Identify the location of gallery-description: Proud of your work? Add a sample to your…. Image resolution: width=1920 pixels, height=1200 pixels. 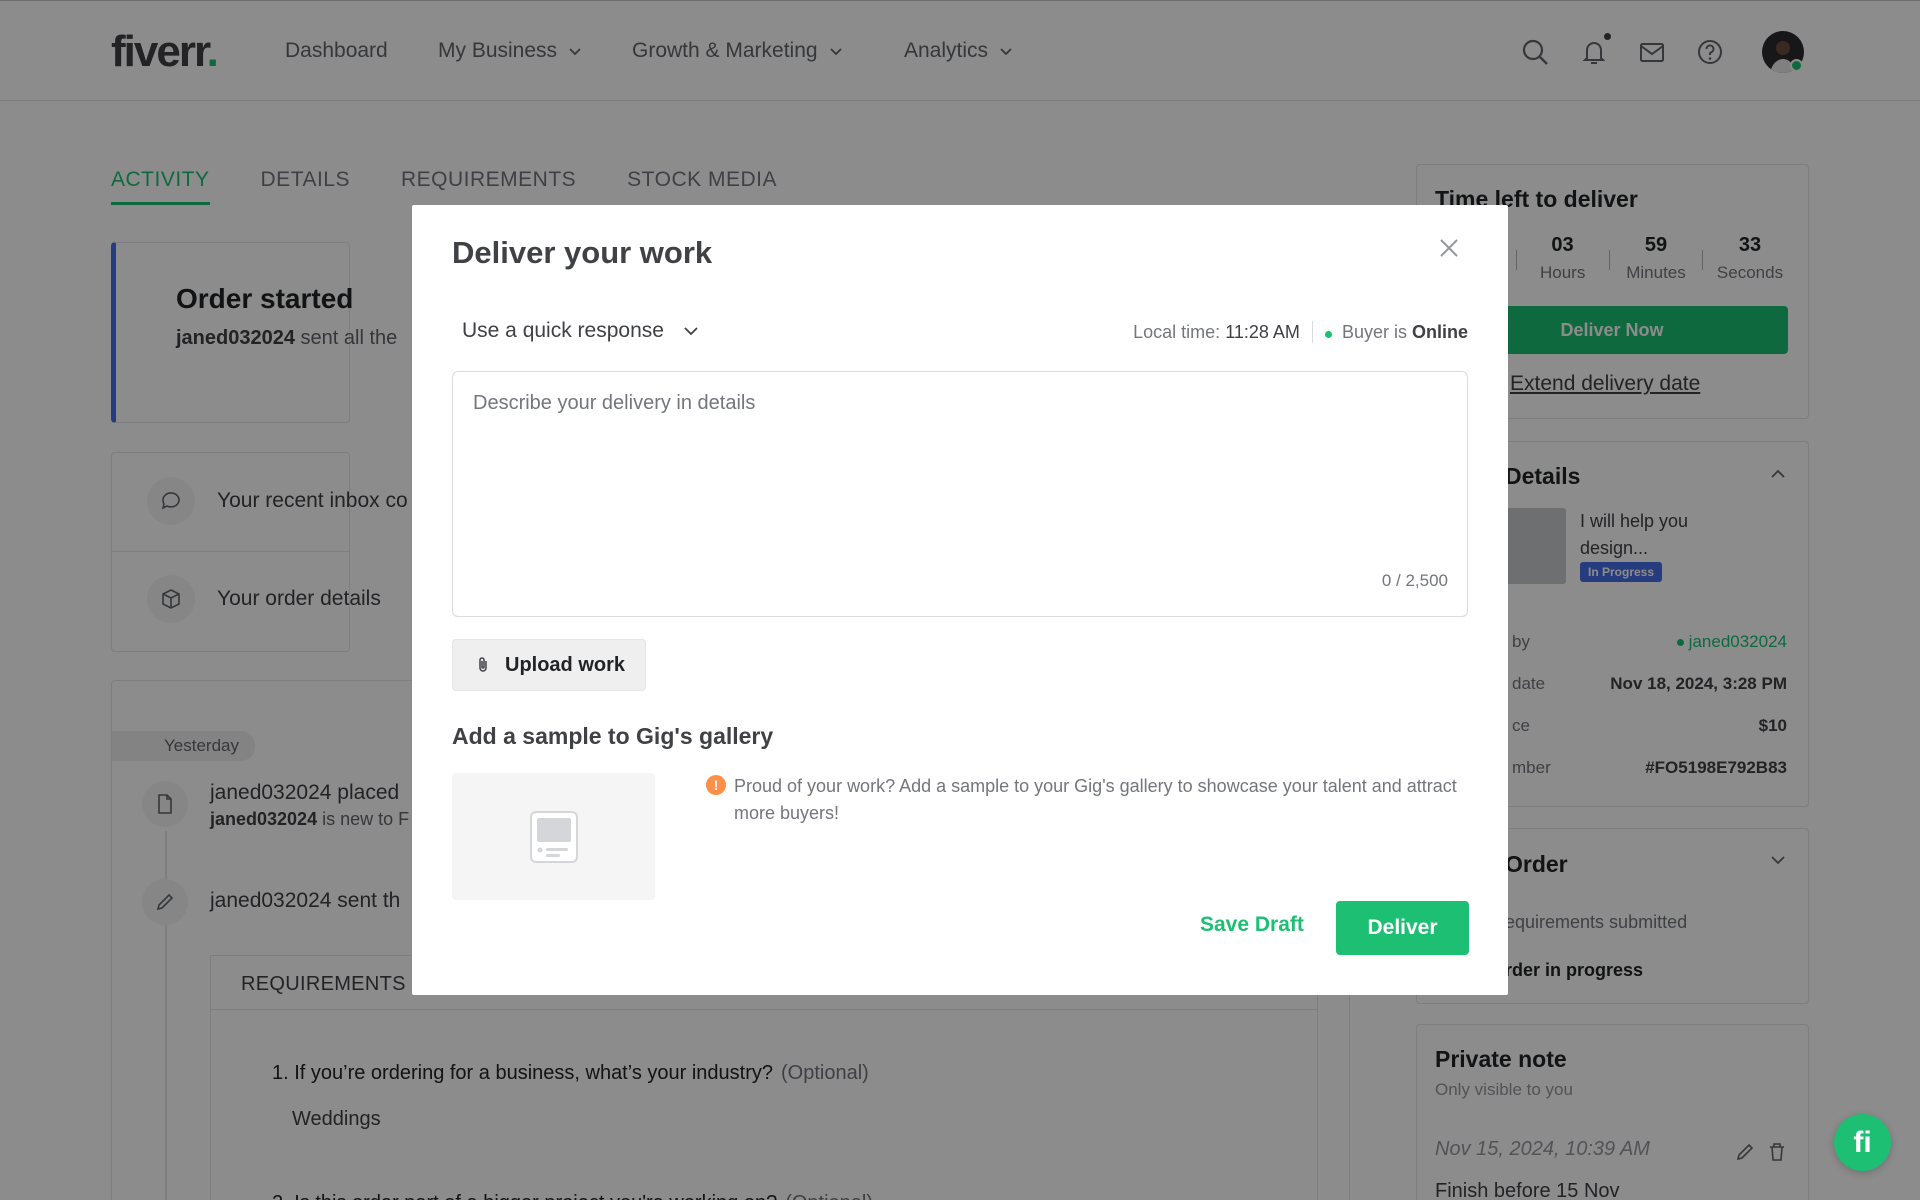
(1095, 799).